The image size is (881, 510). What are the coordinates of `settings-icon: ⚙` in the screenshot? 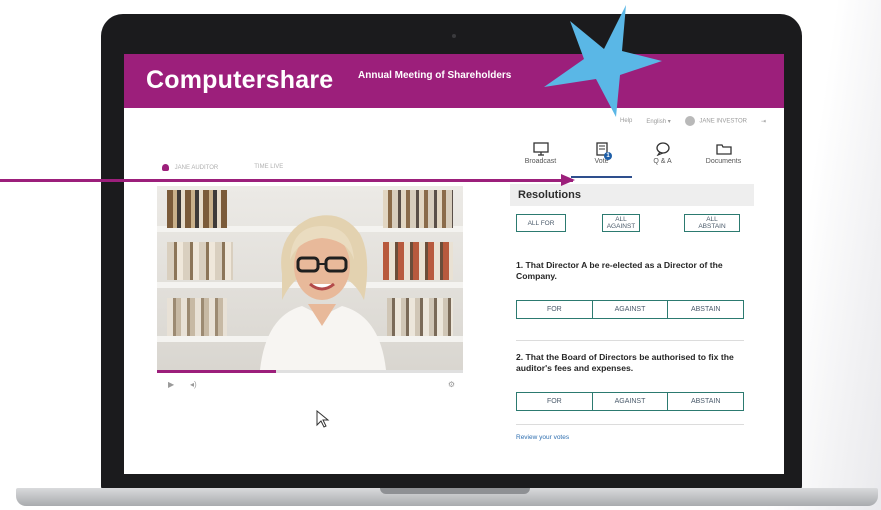 It's located at (451, 384).